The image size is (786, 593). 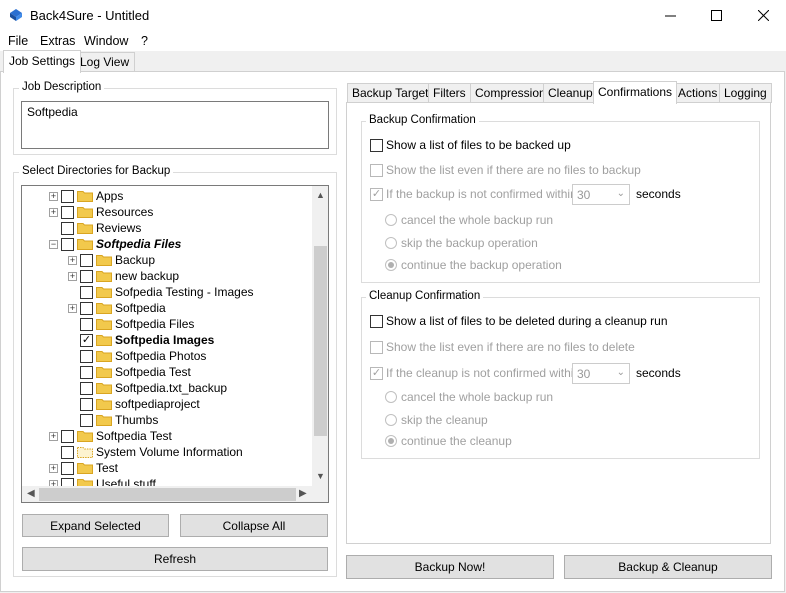 What do you see at coordinates (101, 212) in the screenshot?
I see `tree-item: + Resources` at bounding box center [101, 212].